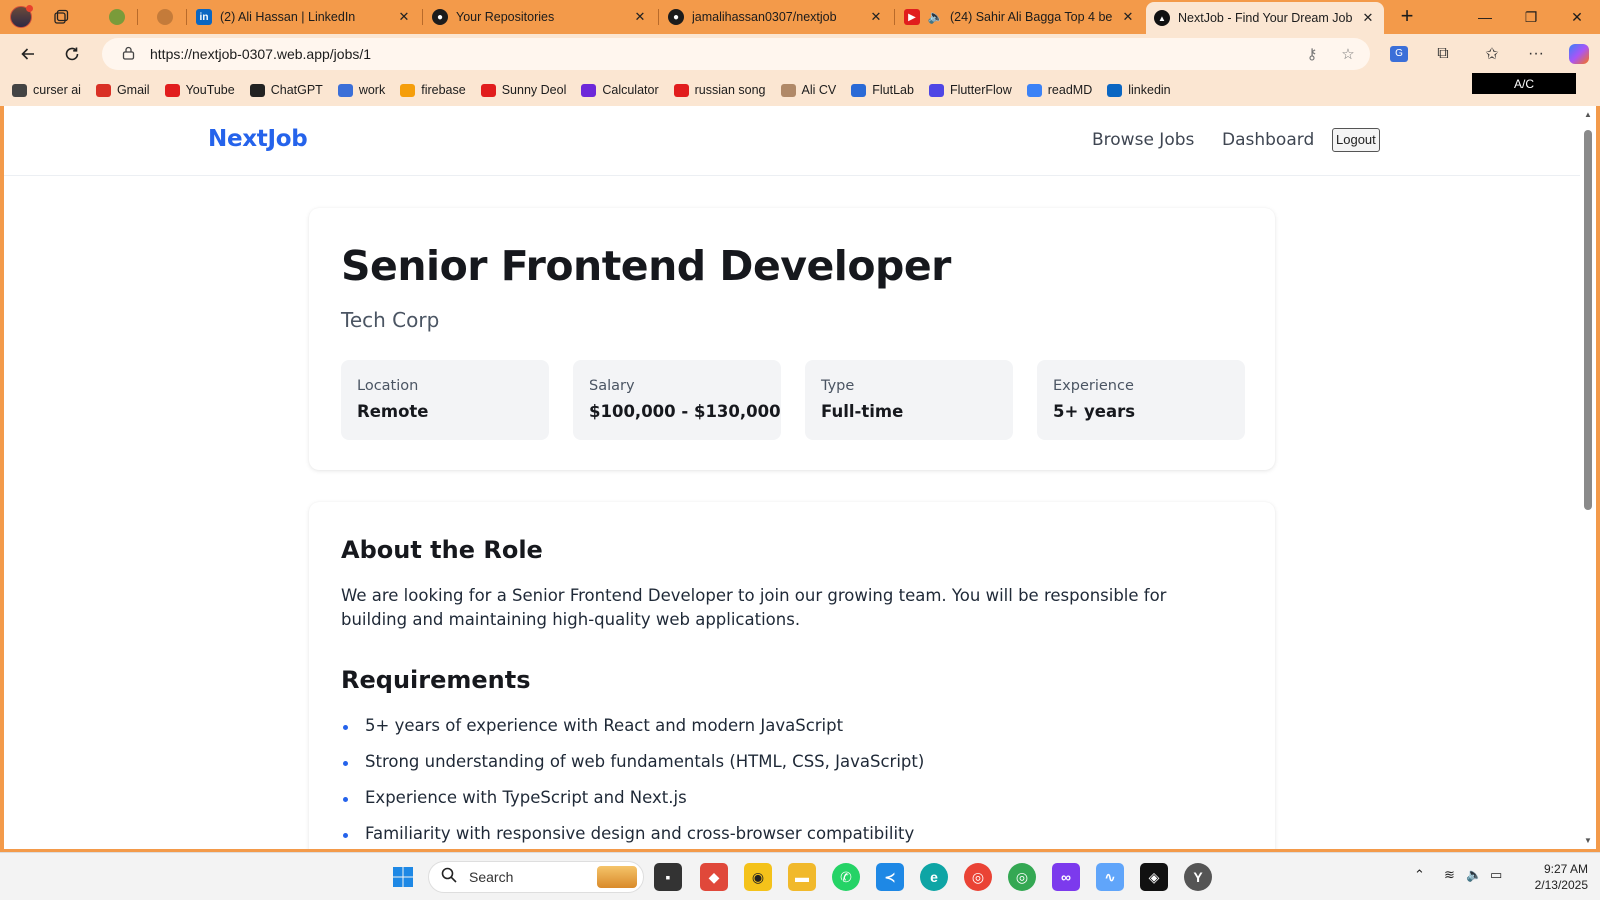 The width and height of the screenshot is (1600, 900). Describe the element at coordinates (758, 877) in the screenshot. I see `chat-app-icon: ◉` at that location.